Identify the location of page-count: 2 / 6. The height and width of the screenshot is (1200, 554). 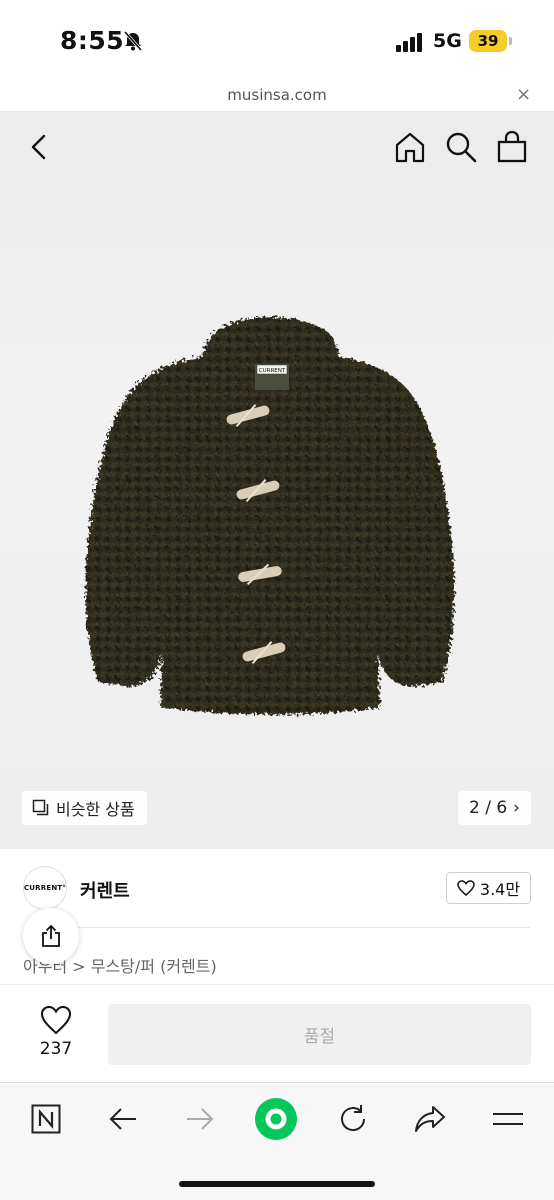
(488, 808).